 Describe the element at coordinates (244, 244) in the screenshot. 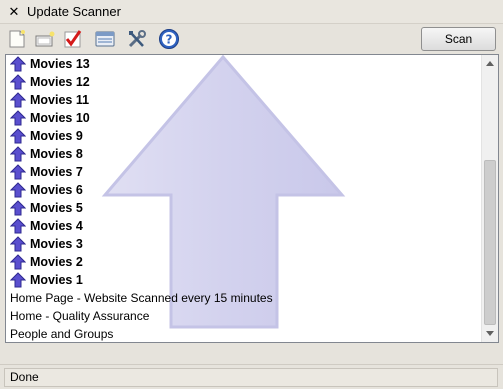

I see `list-item: Movies 3` at that location.